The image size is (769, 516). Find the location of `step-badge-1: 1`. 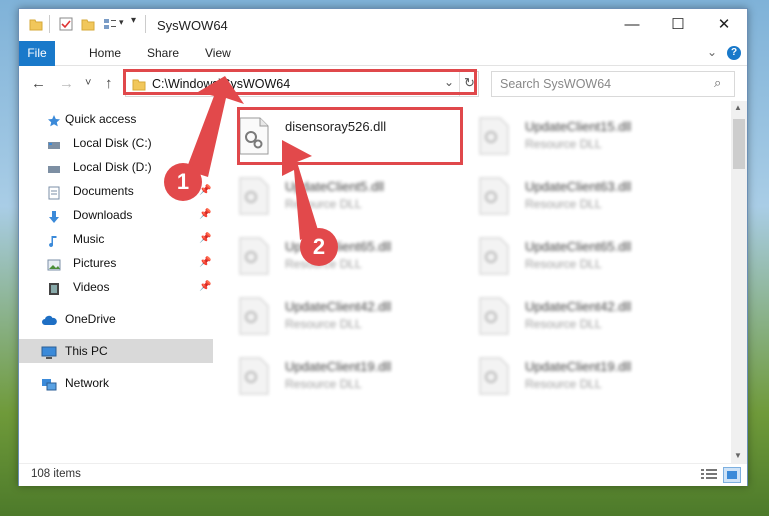

step-badge-1: 1 is located at coordinates (183, 182).